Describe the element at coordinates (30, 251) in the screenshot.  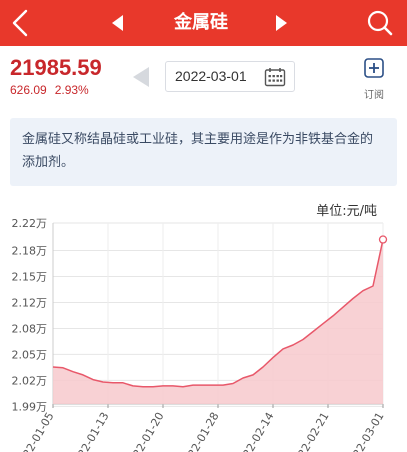
I see `y-tick-label: 2.18万` at that location.